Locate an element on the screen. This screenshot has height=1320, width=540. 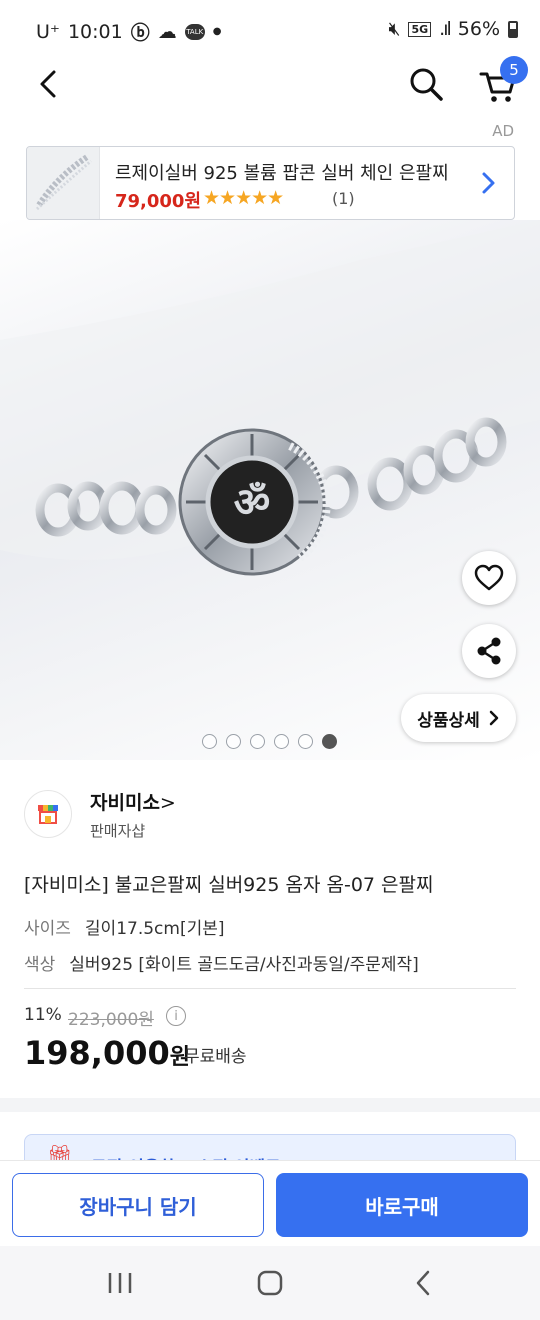
seller-chevron: > is located at coordinates (167, 803).